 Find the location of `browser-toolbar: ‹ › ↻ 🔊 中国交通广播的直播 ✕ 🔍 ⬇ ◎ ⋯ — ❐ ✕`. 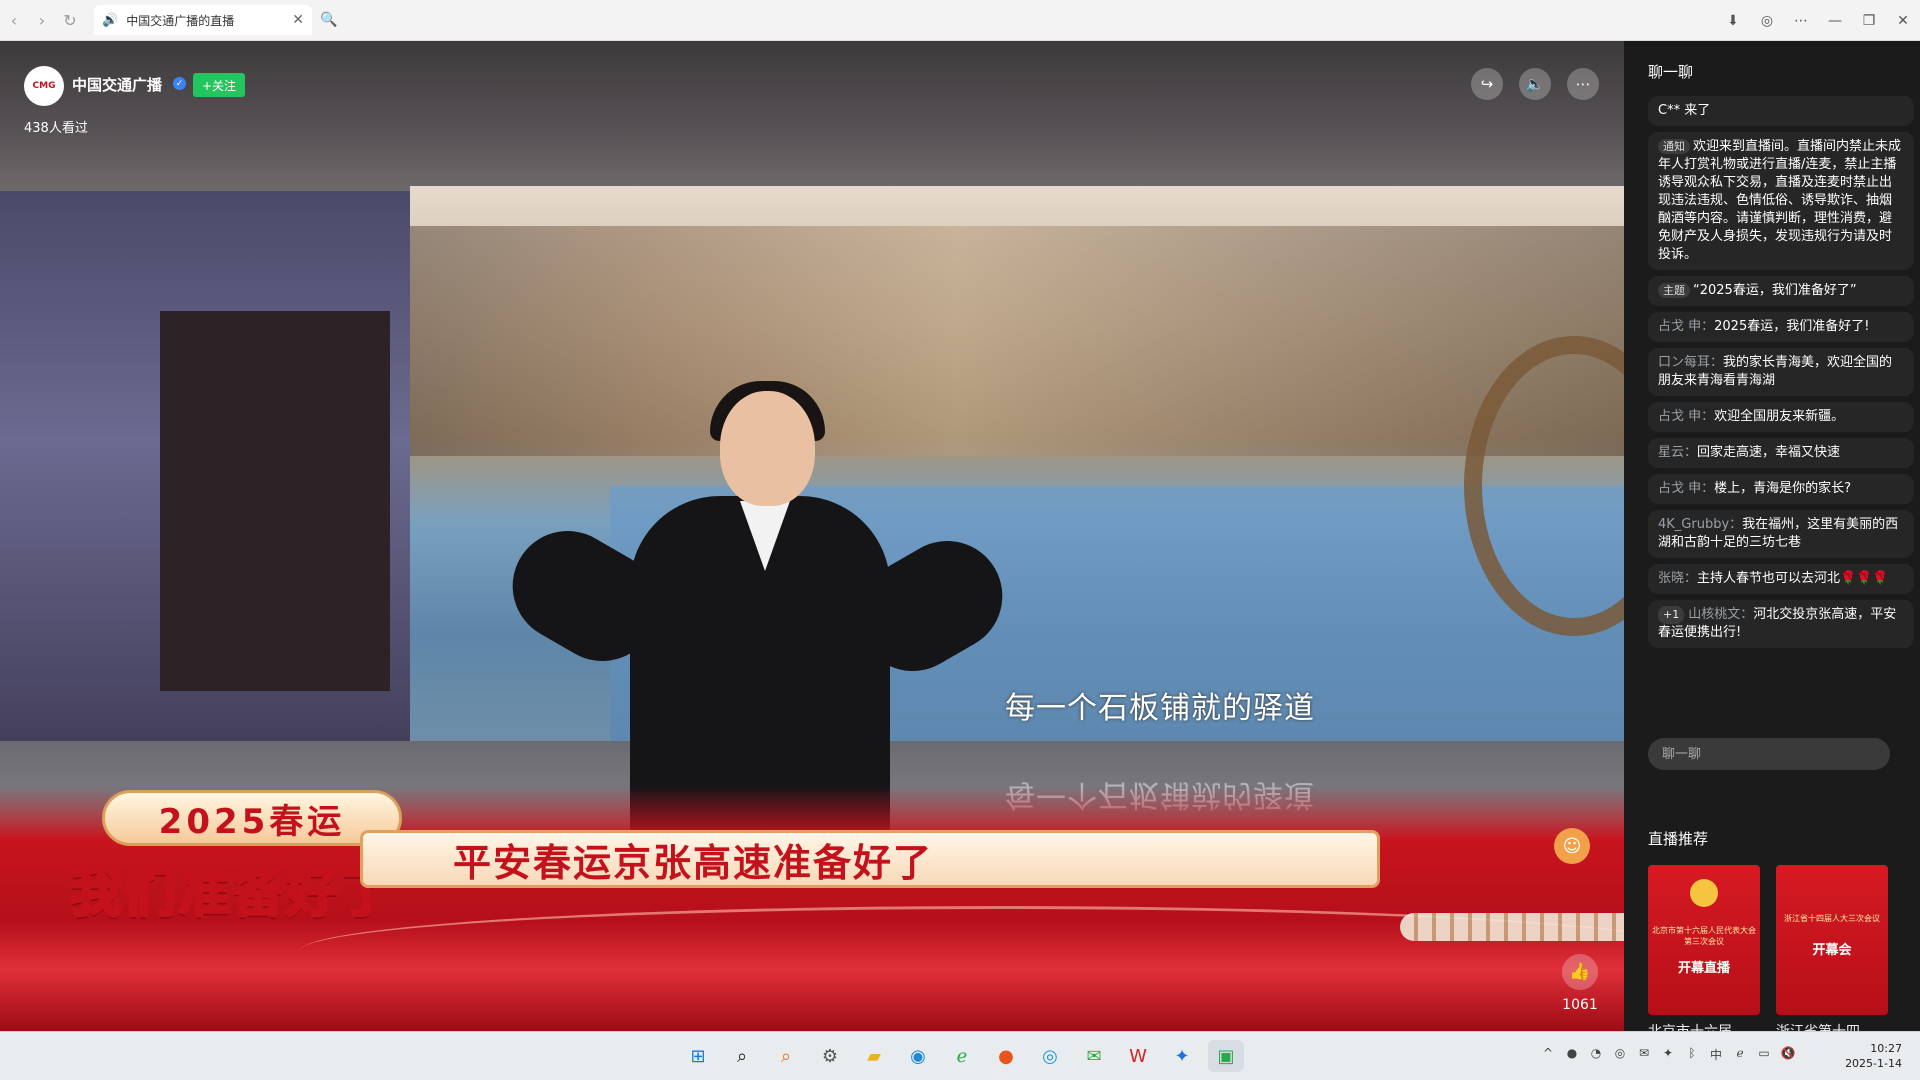

browser-toolbar: ‹ › ↻ 🔊 中国交通广播的直播 ✕ 🔍 ⬇ ◎ ⋯ — ❐ ✕ is located at coordinates (960, 20).